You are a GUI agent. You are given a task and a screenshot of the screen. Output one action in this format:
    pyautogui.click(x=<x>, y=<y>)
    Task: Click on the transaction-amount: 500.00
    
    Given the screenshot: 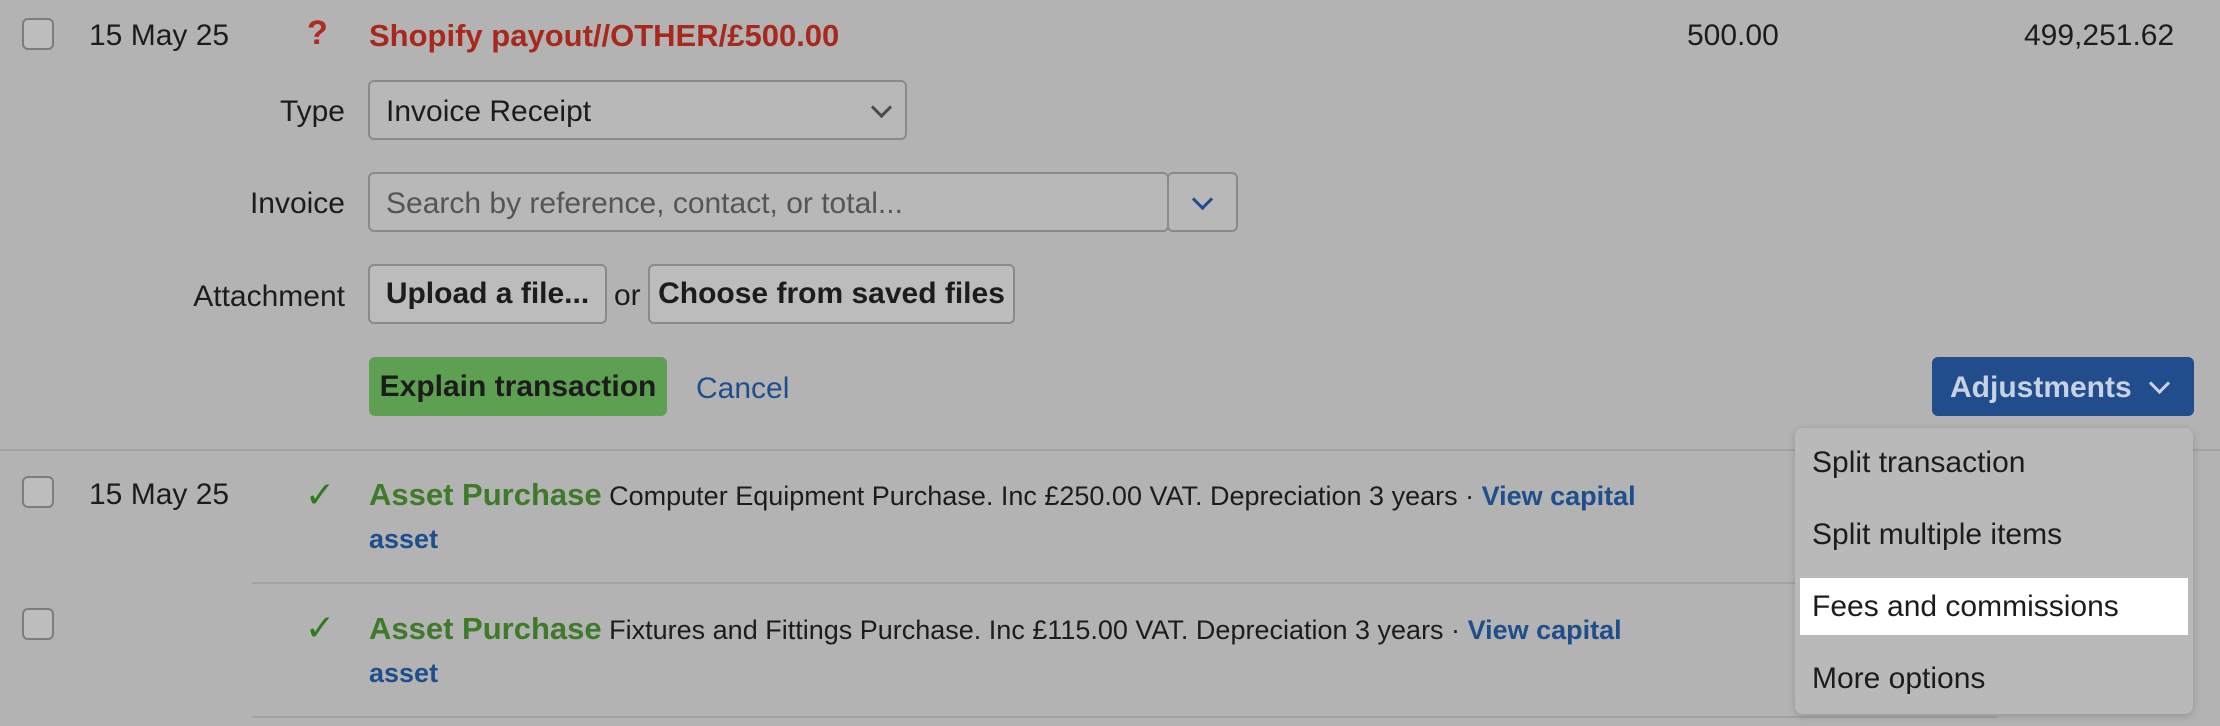 What is the action you would take?
    pyautogui.click(x=1733, y=35)
    